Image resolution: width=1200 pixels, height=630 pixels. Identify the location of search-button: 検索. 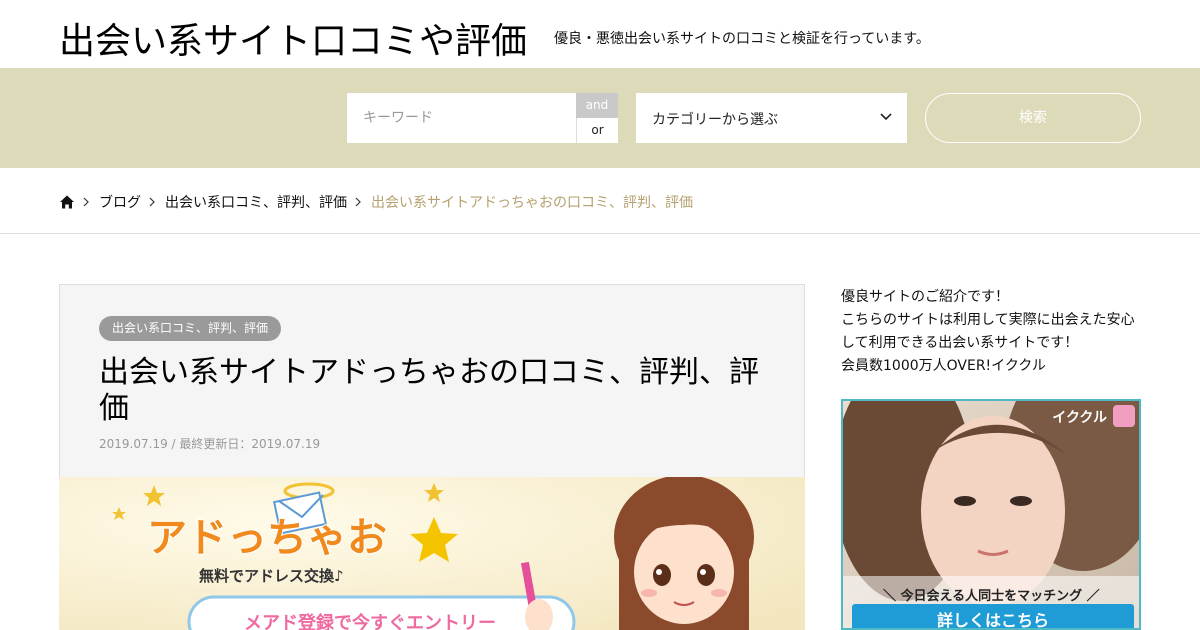
(1033, 118).